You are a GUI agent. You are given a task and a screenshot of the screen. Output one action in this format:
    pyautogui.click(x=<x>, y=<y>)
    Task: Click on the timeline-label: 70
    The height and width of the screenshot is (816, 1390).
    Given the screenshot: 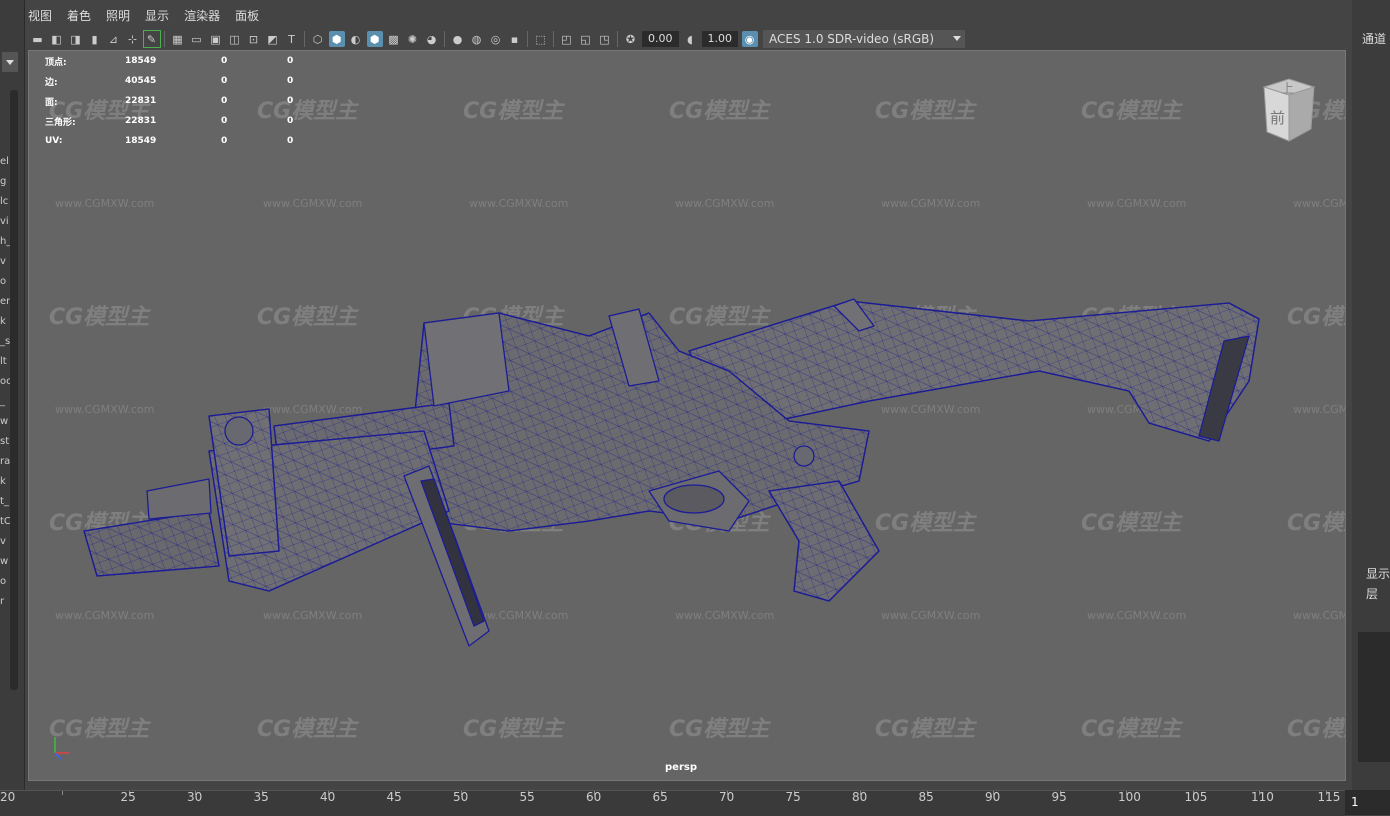 What is the action you would take?
    pyautogui.click(x=727, y=797)
    